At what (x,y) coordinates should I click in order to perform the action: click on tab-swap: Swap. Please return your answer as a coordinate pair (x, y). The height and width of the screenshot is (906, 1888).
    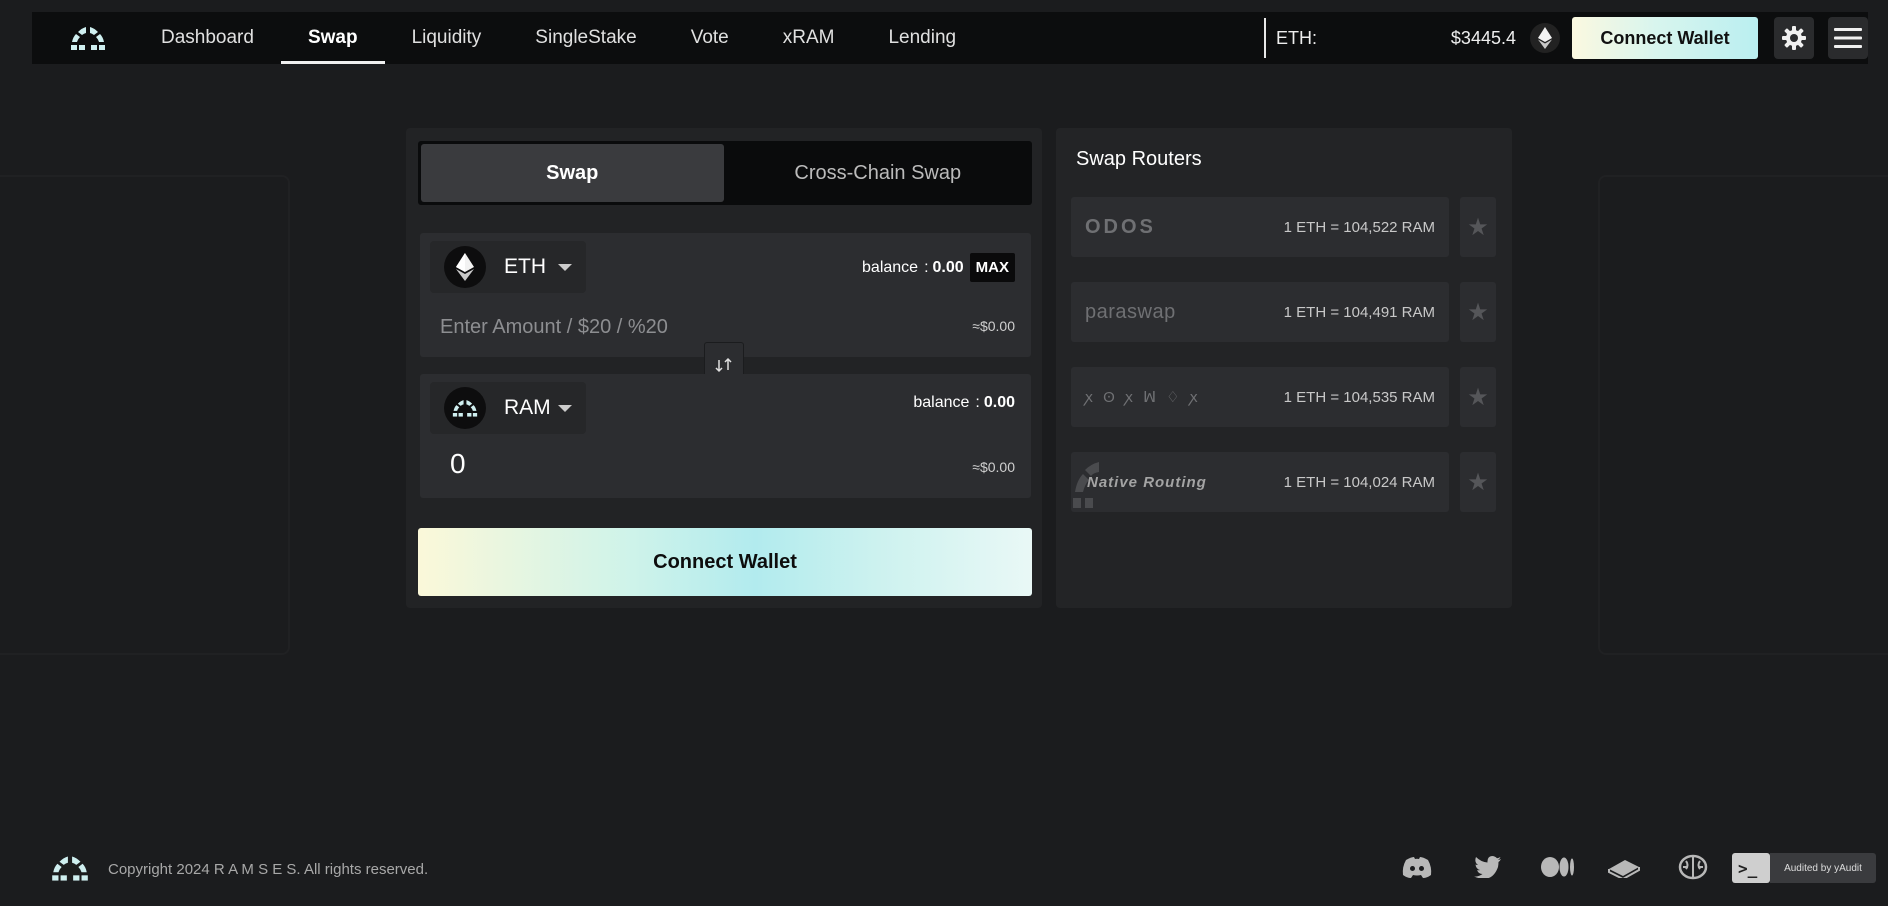
    Looking at the image, I should click on (572, 173).